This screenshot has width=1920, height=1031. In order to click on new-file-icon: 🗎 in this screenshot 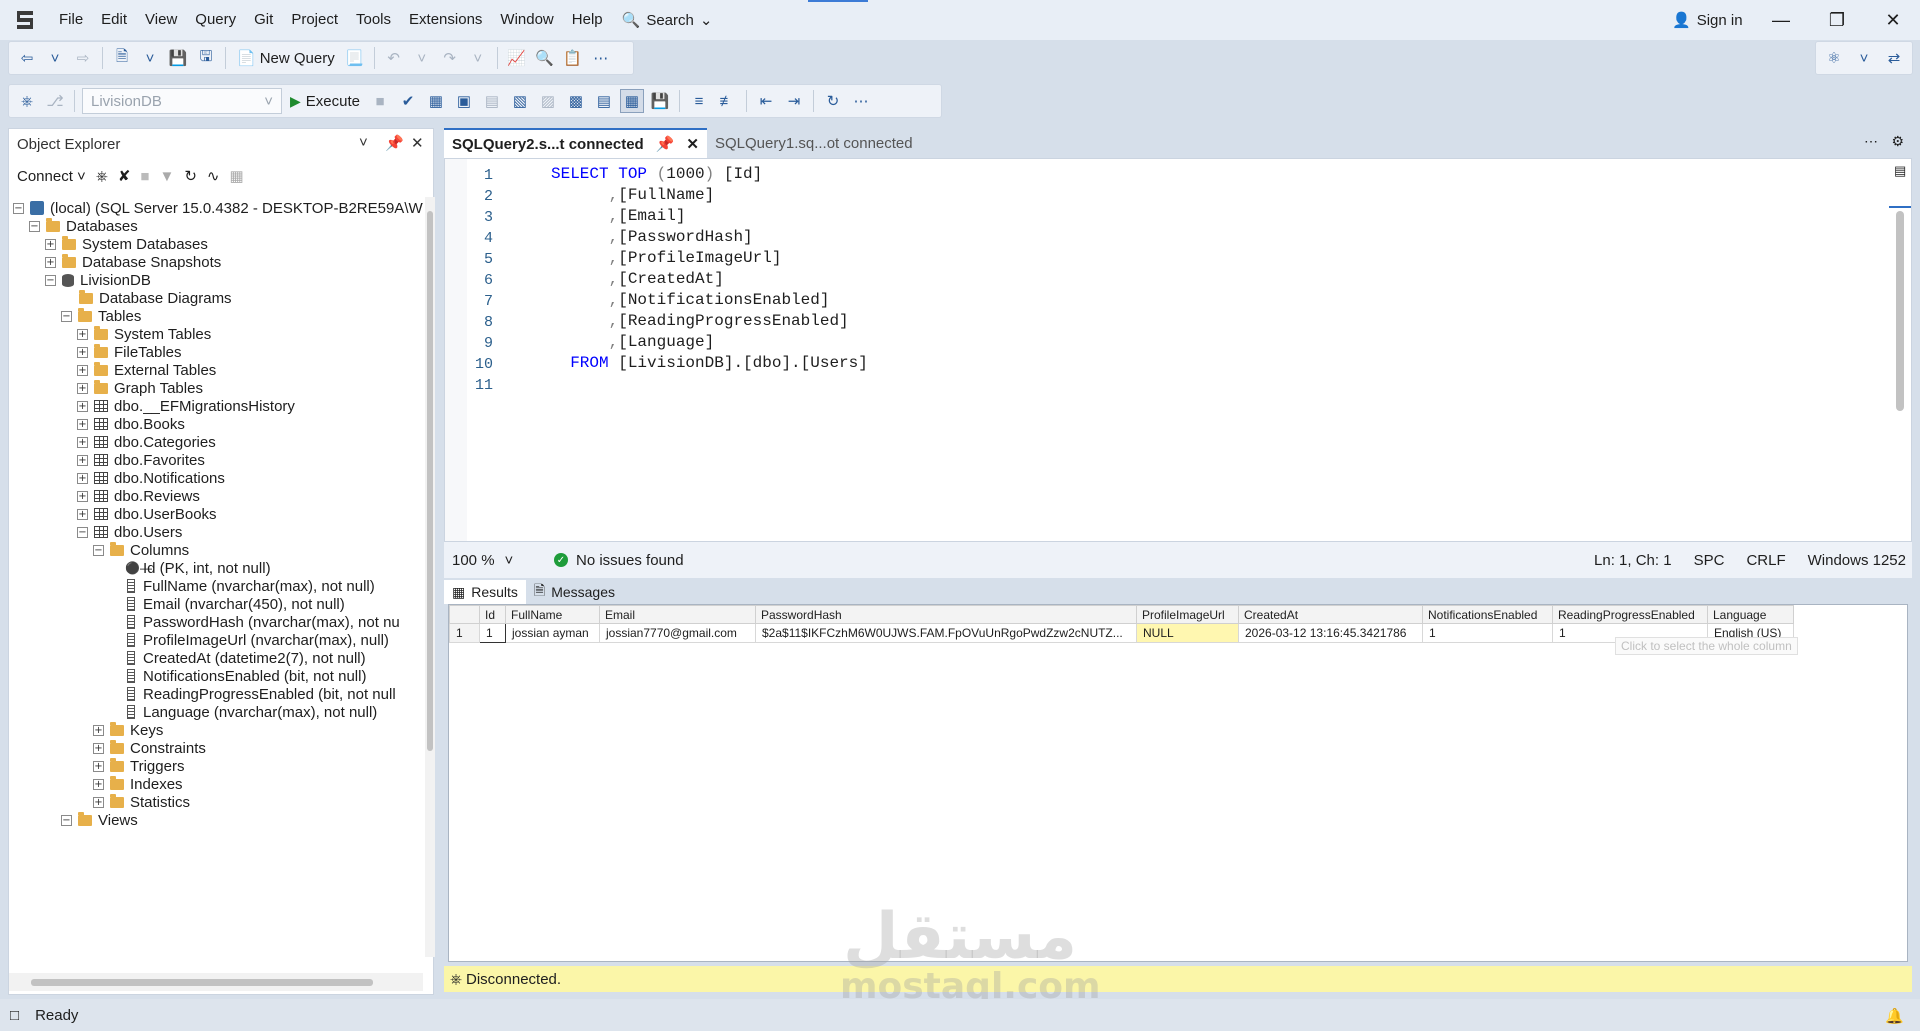, I will do `click(122, 58)`.